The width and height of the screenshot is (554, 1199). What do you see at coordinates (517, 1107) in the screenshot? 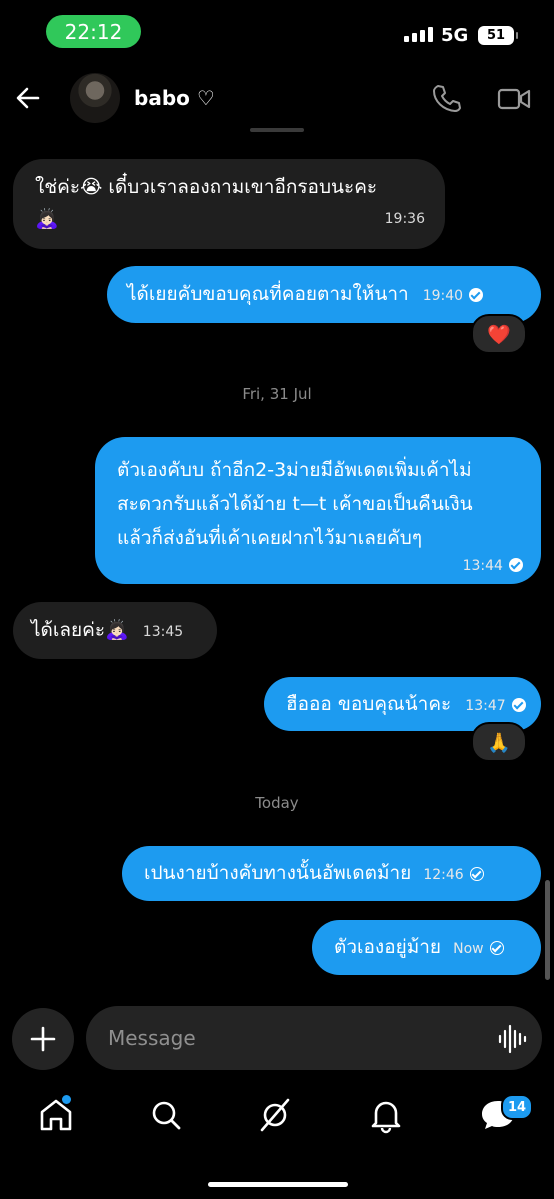
I see `messages-badge: 14` at bounding box center [517, 1107].